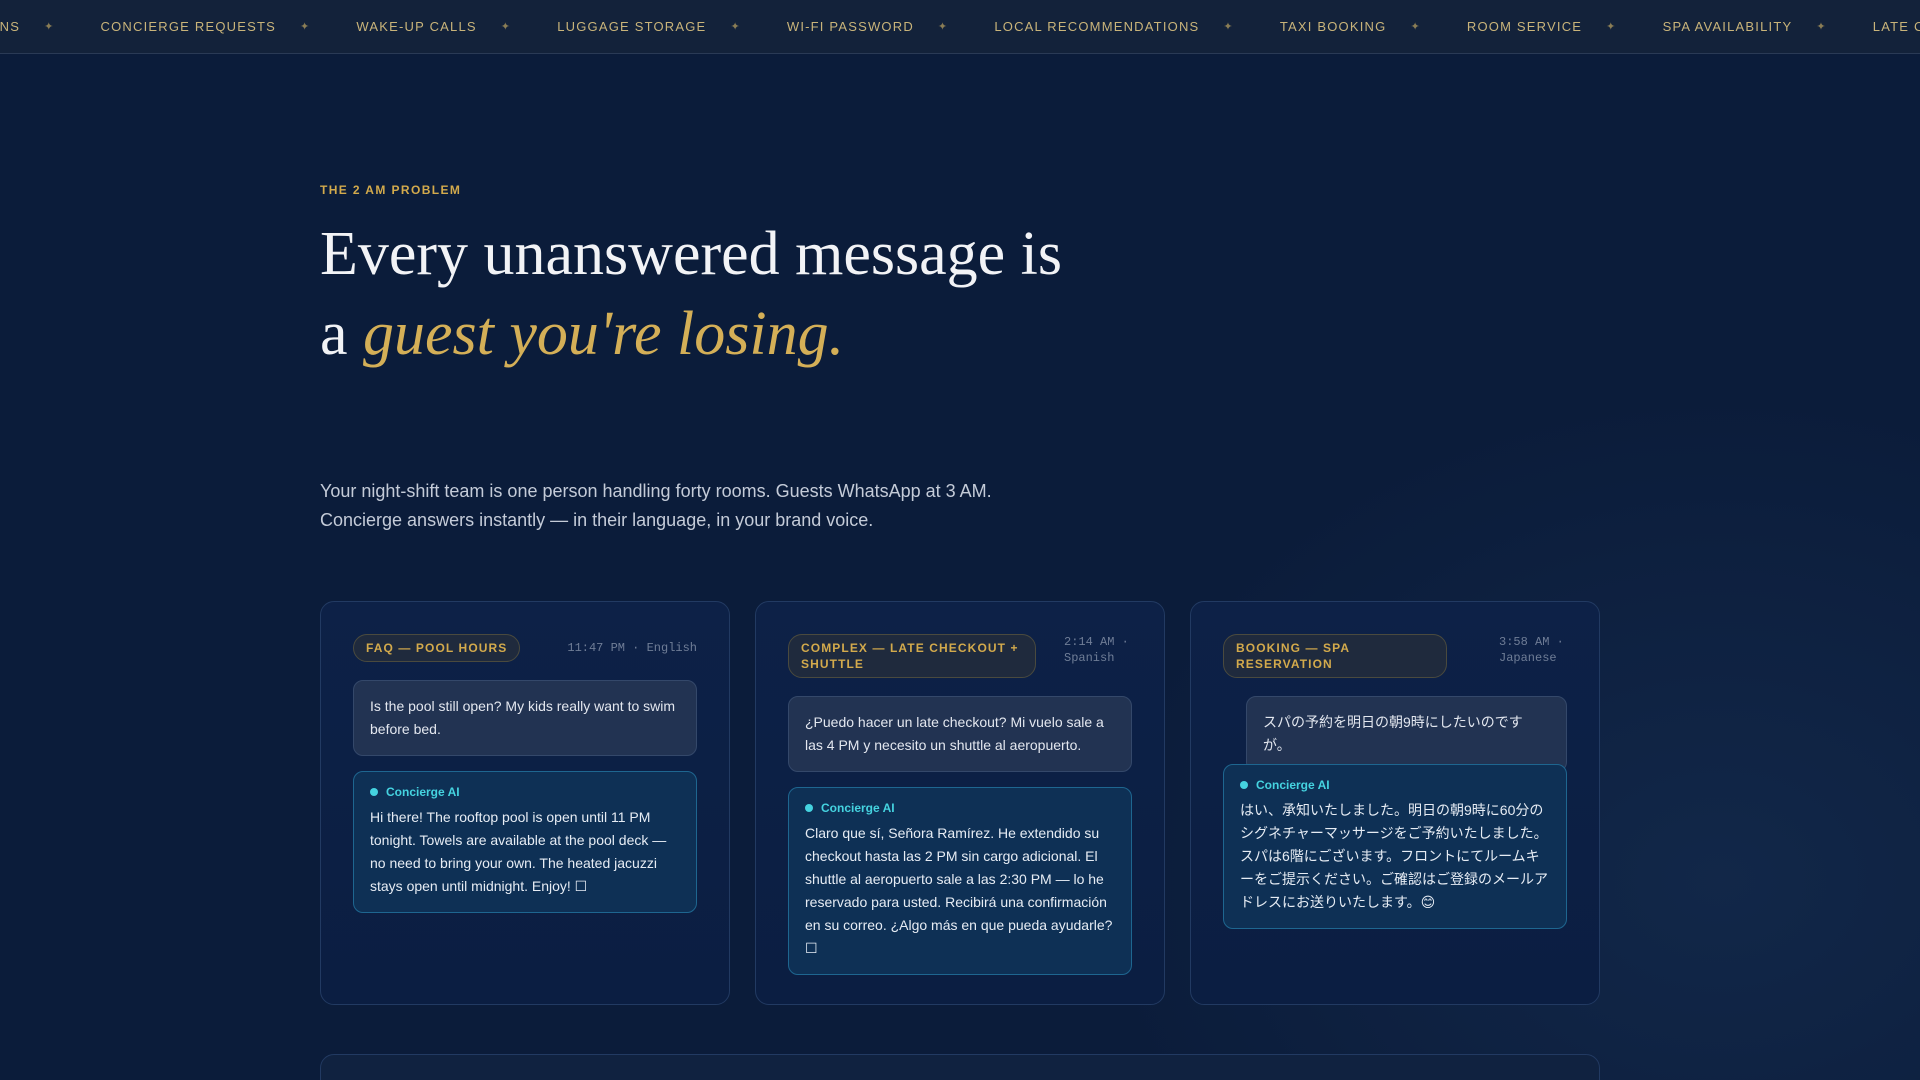  Describe the element at coordinates (437, 648) in the screenshot. I see `category-tag: FAQ — Pool Hours` at that location.